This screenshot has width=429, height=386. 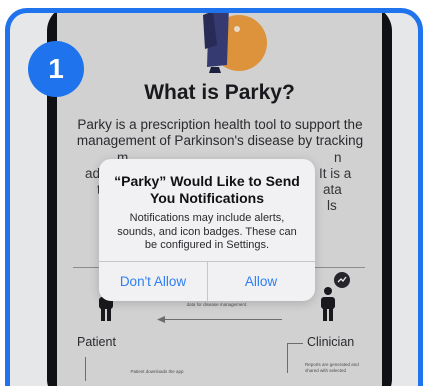 What do you see at coordinates (153, 281) in the screenshot?
I see `dont-allow-button: Don't Allow` at bounding box center [153, 281].